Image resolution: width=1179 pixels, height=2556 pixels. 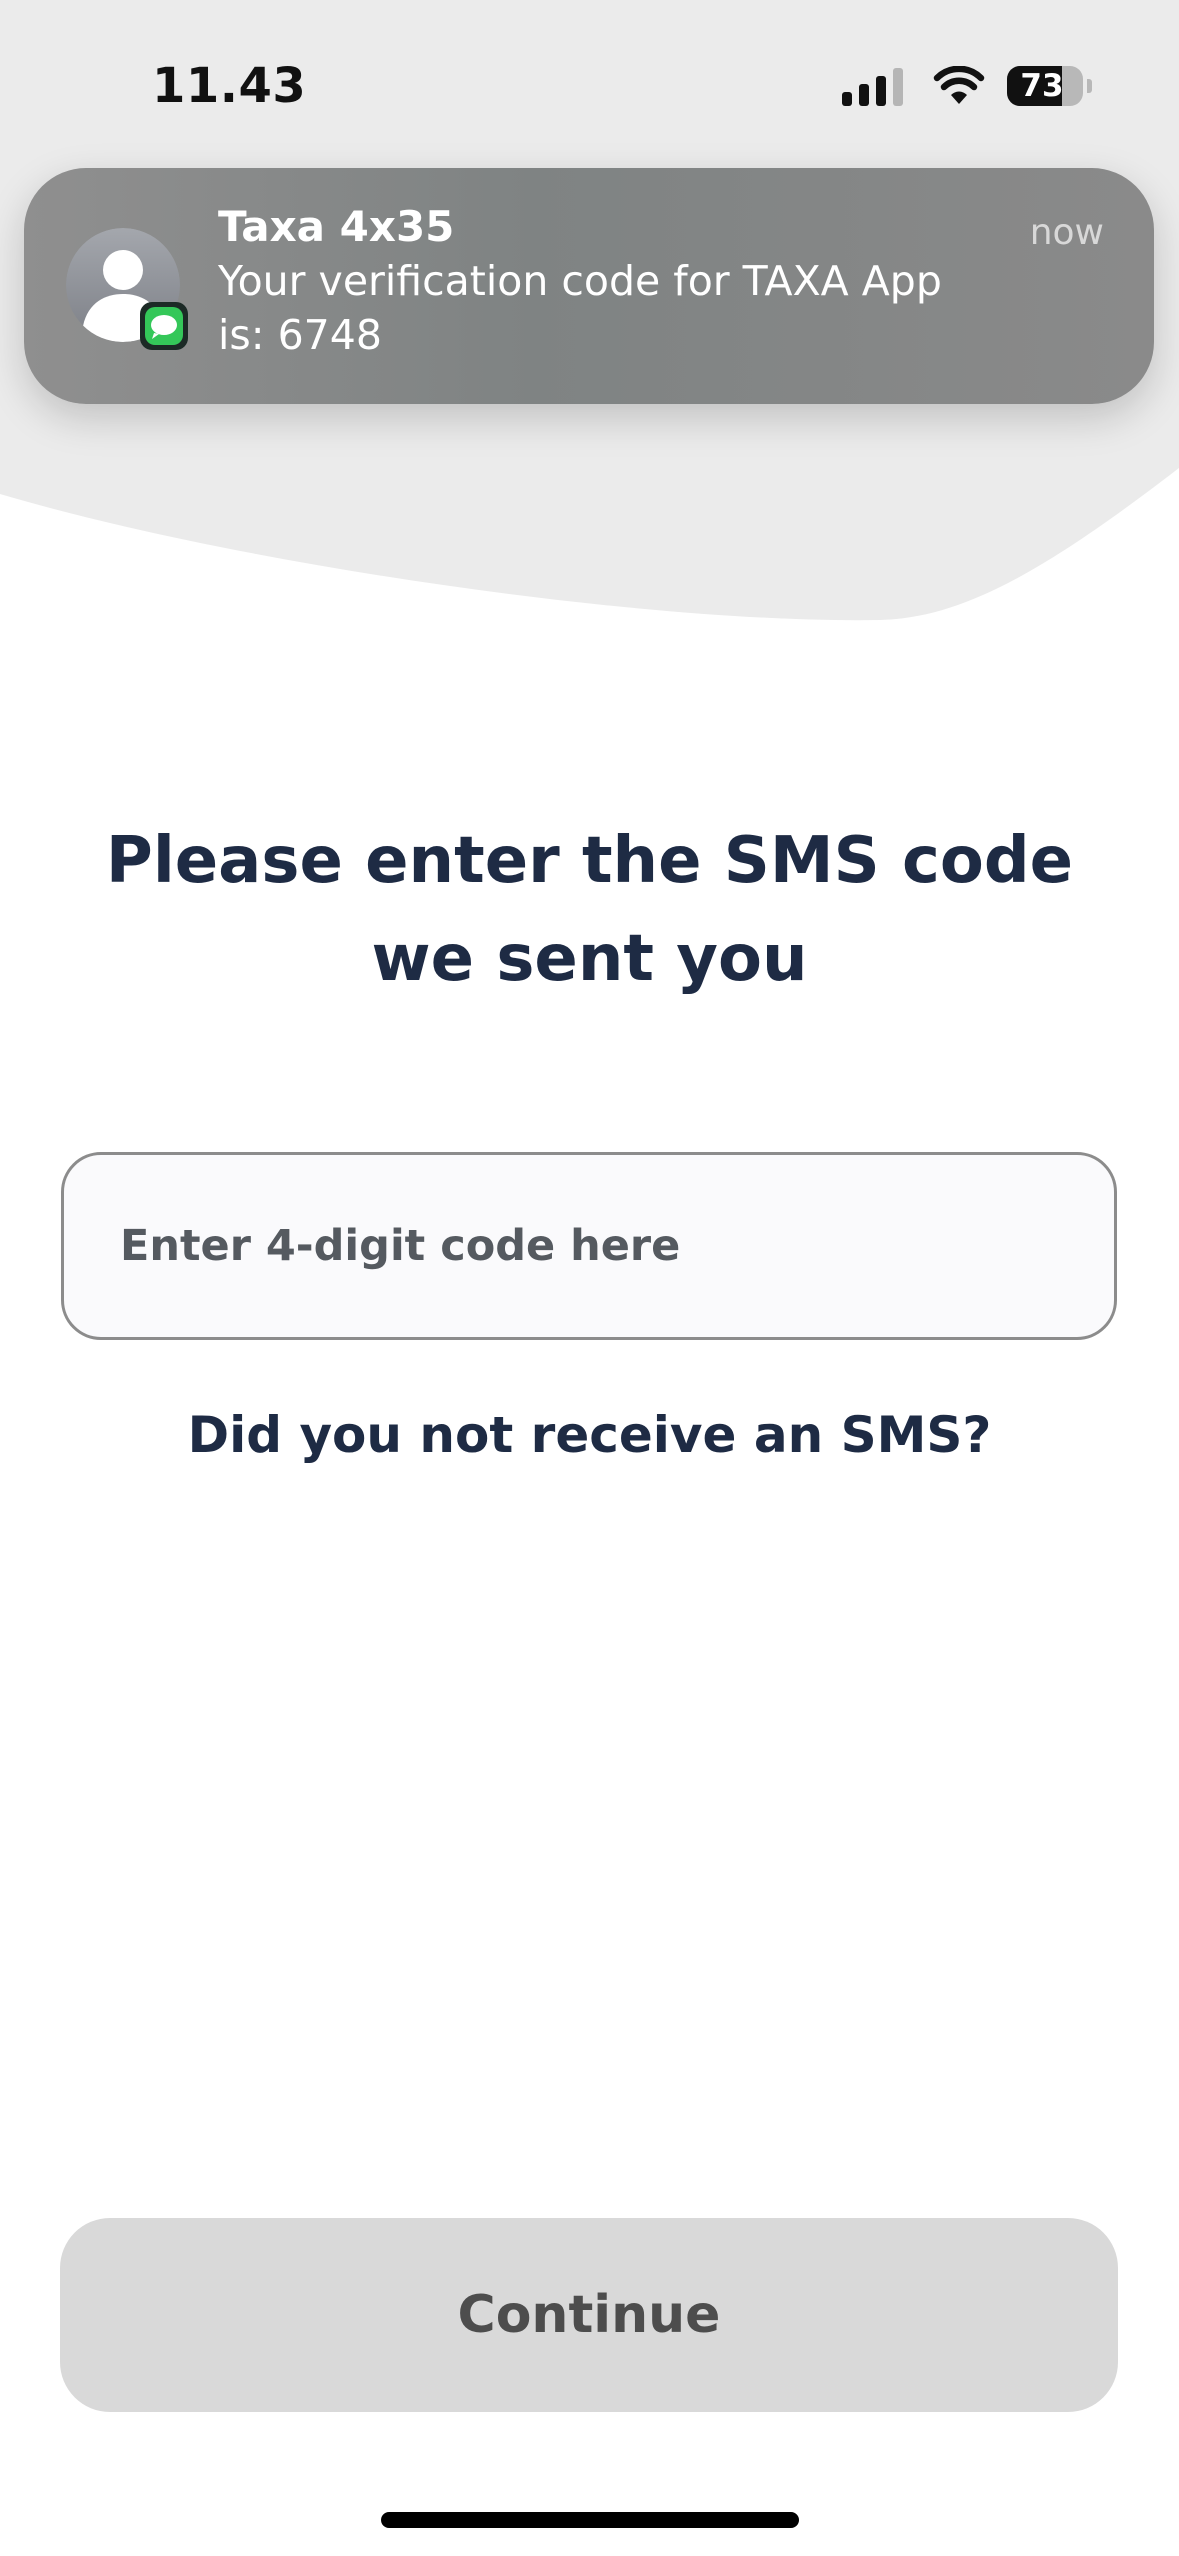 I want to click on notification-time: now, so click(x=1066, y=232).